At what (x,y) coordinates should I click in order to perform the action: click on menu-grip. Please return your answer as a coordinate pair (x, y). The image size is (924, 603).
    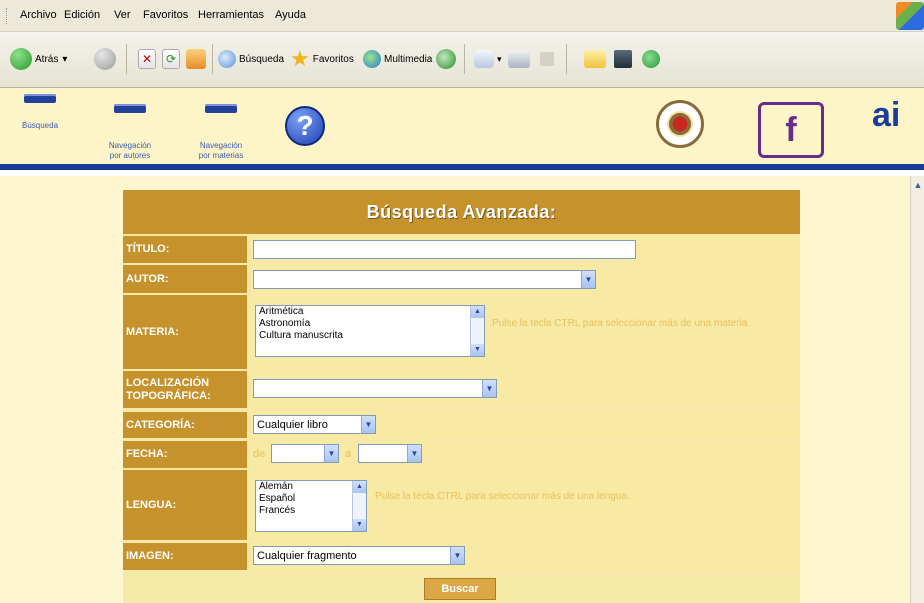
    Looking at the image, I should click on (7, 16).